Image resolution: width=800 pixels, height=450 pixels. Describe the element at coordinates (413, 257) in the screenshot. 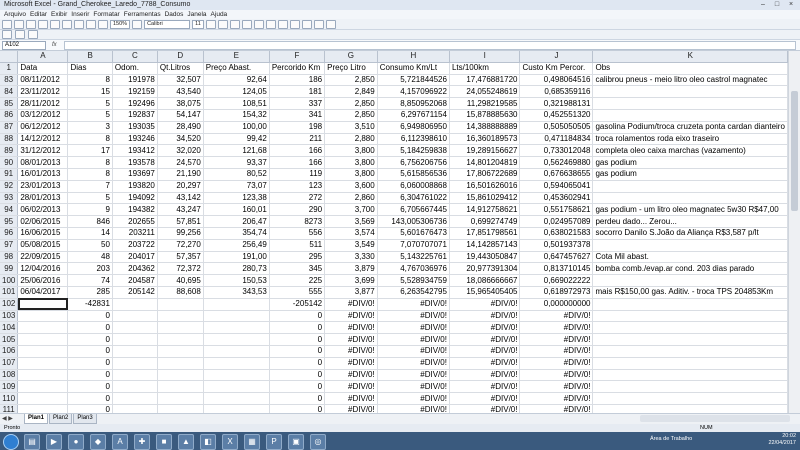

I see `cell: 5,143225761` at that location.